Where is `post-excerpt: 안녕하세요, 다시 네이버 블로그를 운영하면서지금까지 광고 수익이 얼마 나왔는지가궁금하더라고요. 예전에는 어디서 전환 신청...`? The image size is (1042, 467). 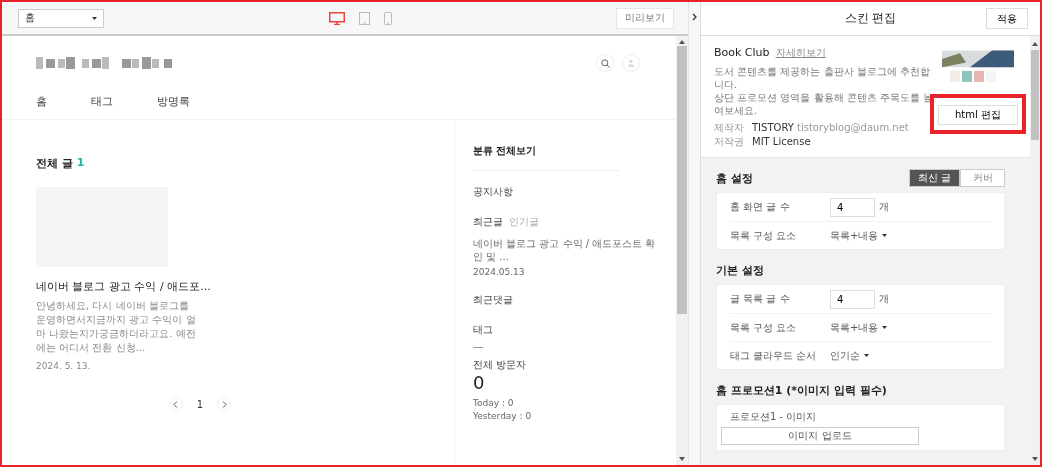 post-excerpt: 안녕하세요, 다시 네이버 블로그를 운영하면서지금까지 광고 수익이 얼마 나왔는지가궁금하더라고요. 예전에는 어디서 전환 신청... is located at coordinates (116, 327).